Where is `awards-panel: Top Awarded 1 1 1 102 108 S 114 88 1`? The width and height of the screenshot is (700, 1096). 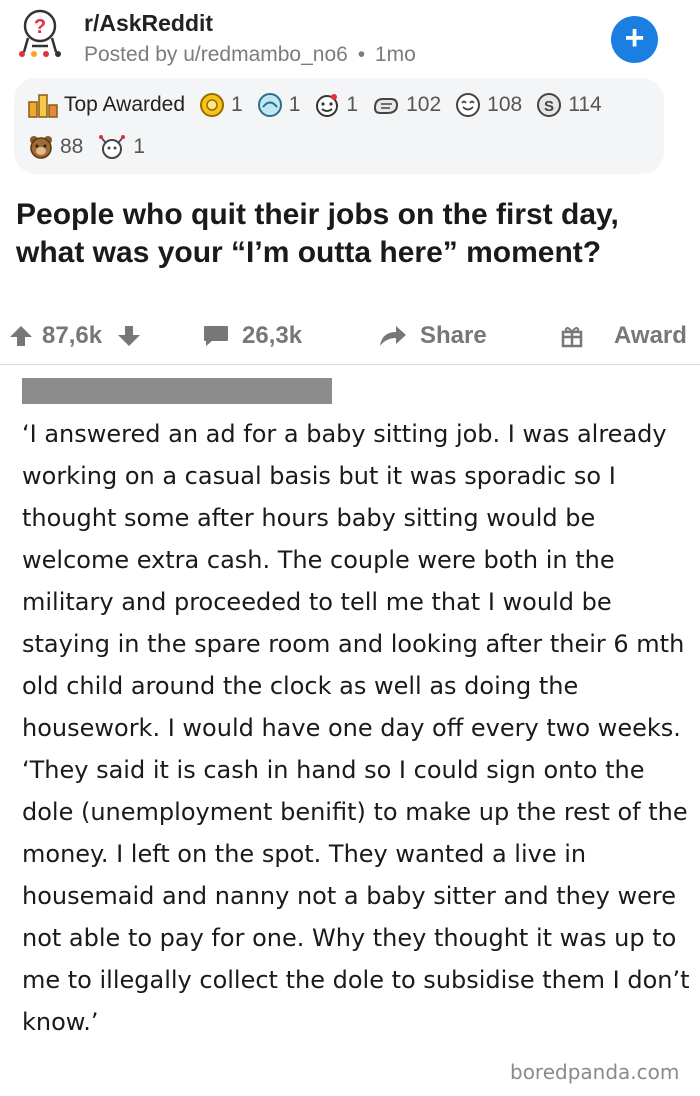 awards-panel: Top Awarded 1 1 1 102 108 S 114 88 1 is located at coordinates (339, 126).